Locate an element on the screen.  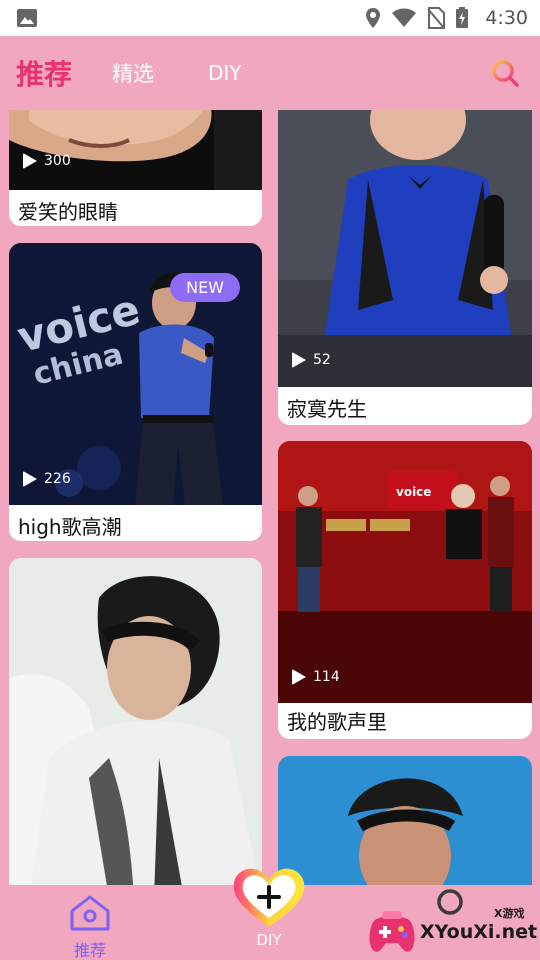
watermark-text: XYouXi.net is located at coordinates (479, 932).